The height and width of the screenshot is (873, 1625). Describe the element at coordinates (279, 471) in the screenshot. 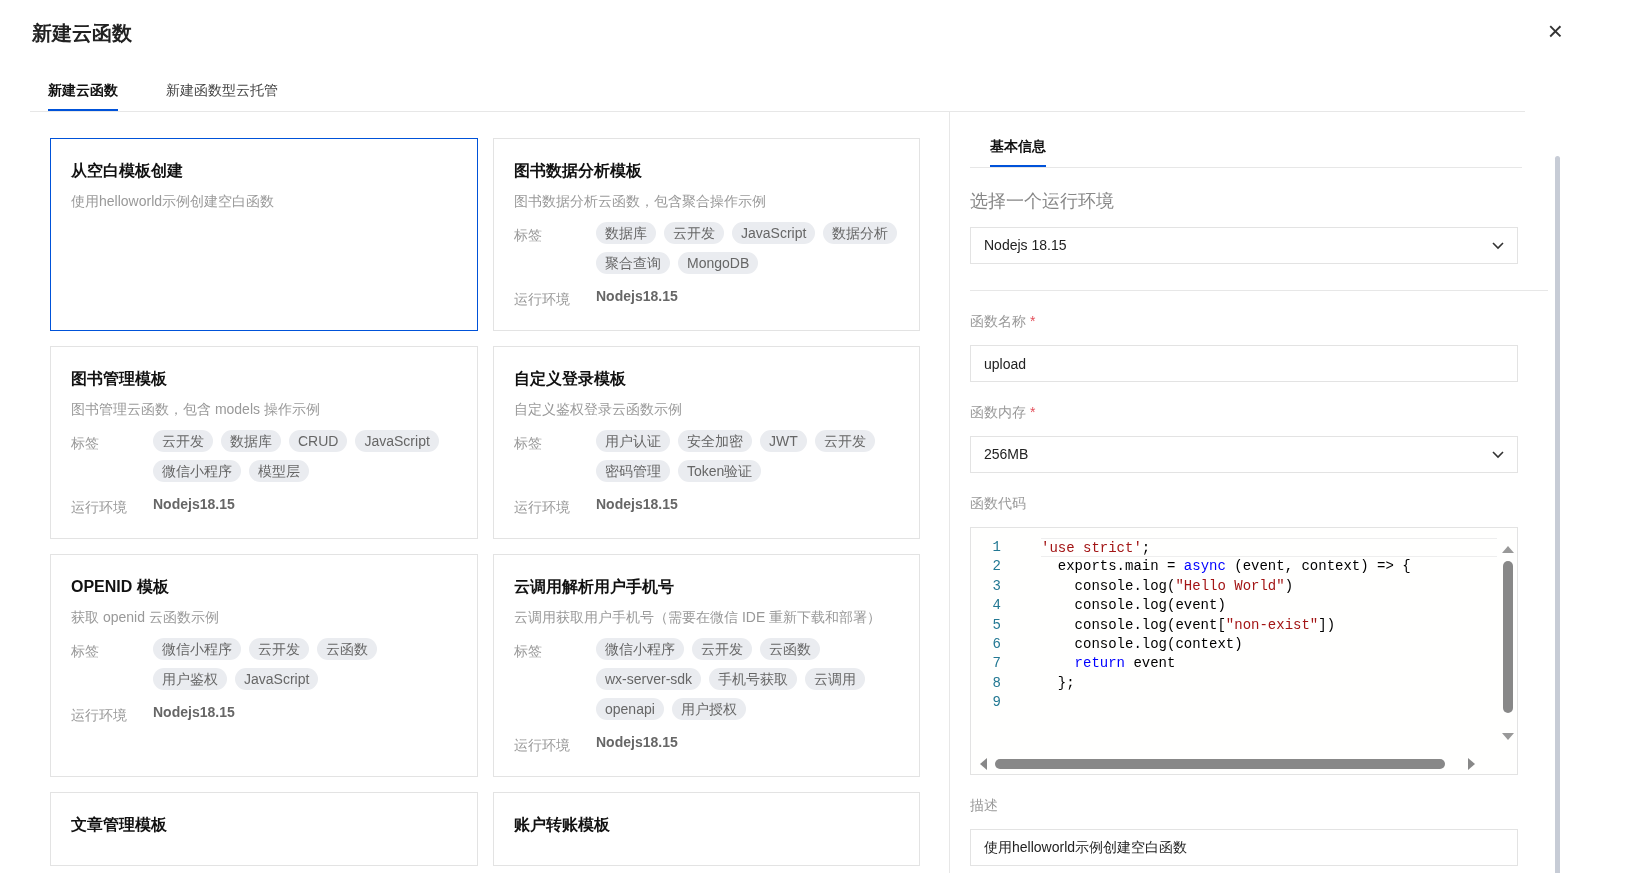

I see `tag: 模型层` at that location.